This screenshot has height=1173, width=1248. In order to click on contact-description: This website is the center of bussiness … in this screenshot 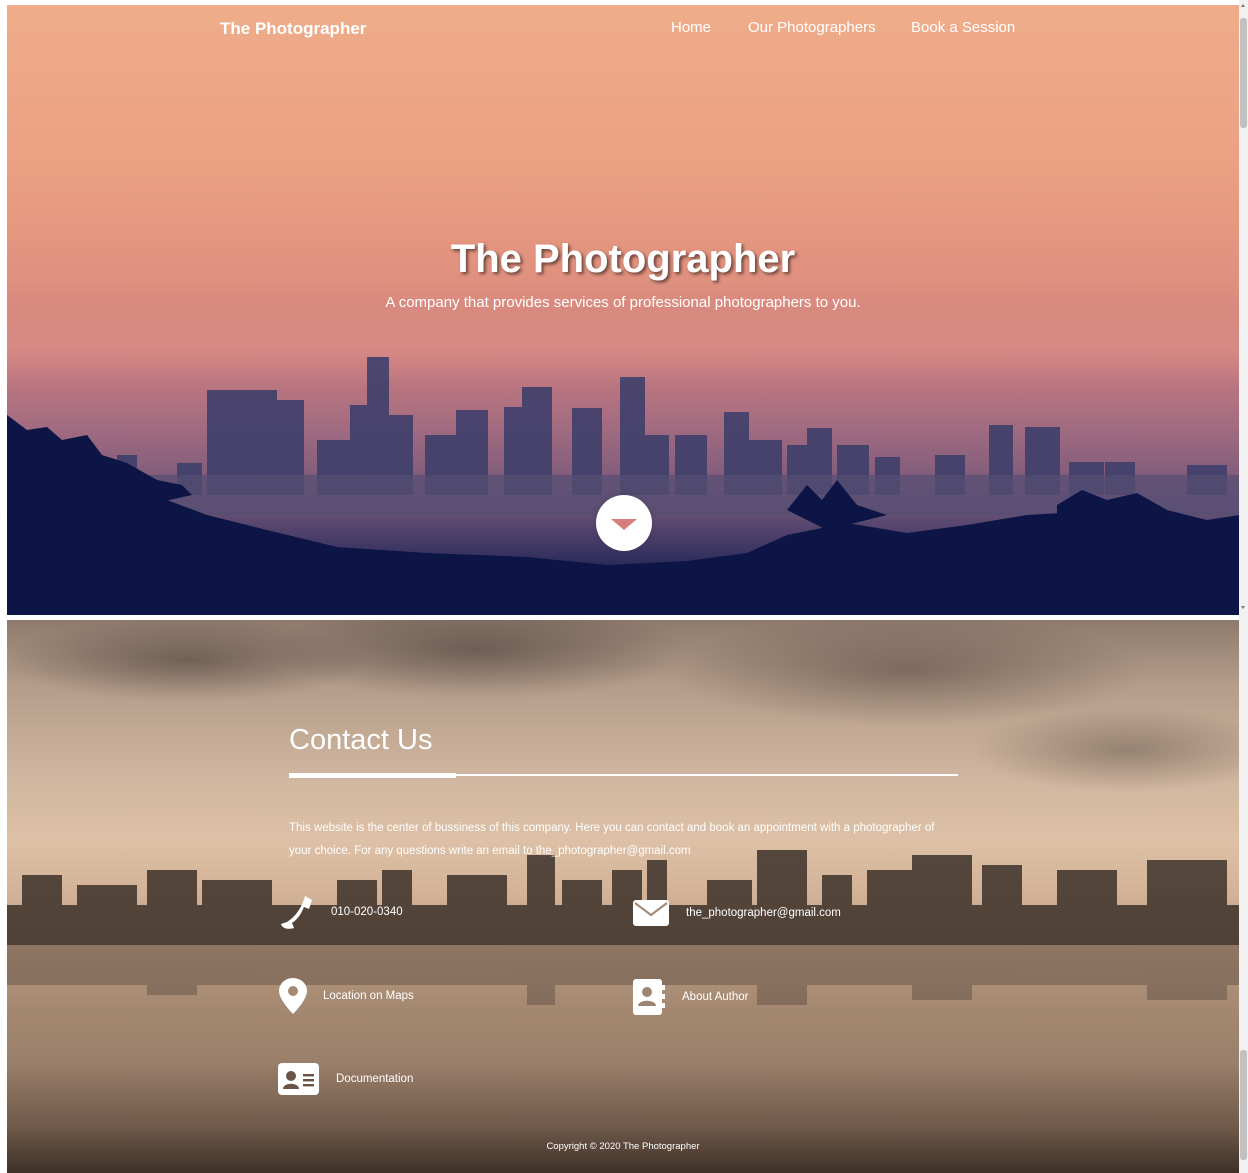, I will do `click(612, 839)`.